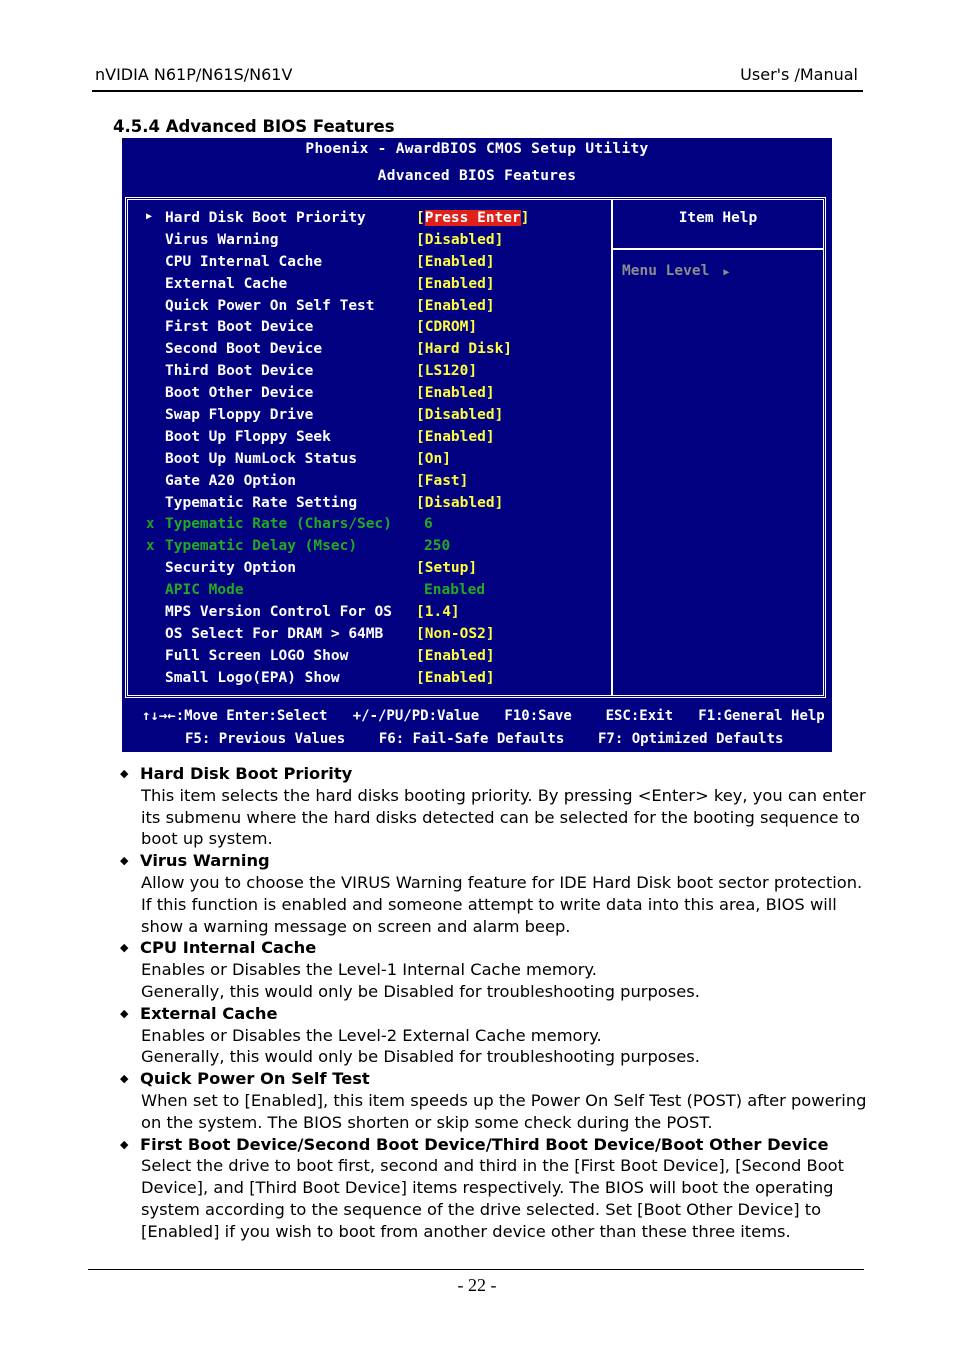 Image resolution: width=954 pixels, height=1354 pixels. Describe the element at coordinates (239, 415) in the screenshot. I see `setting-label: Swap Floppy Drive` at that location.